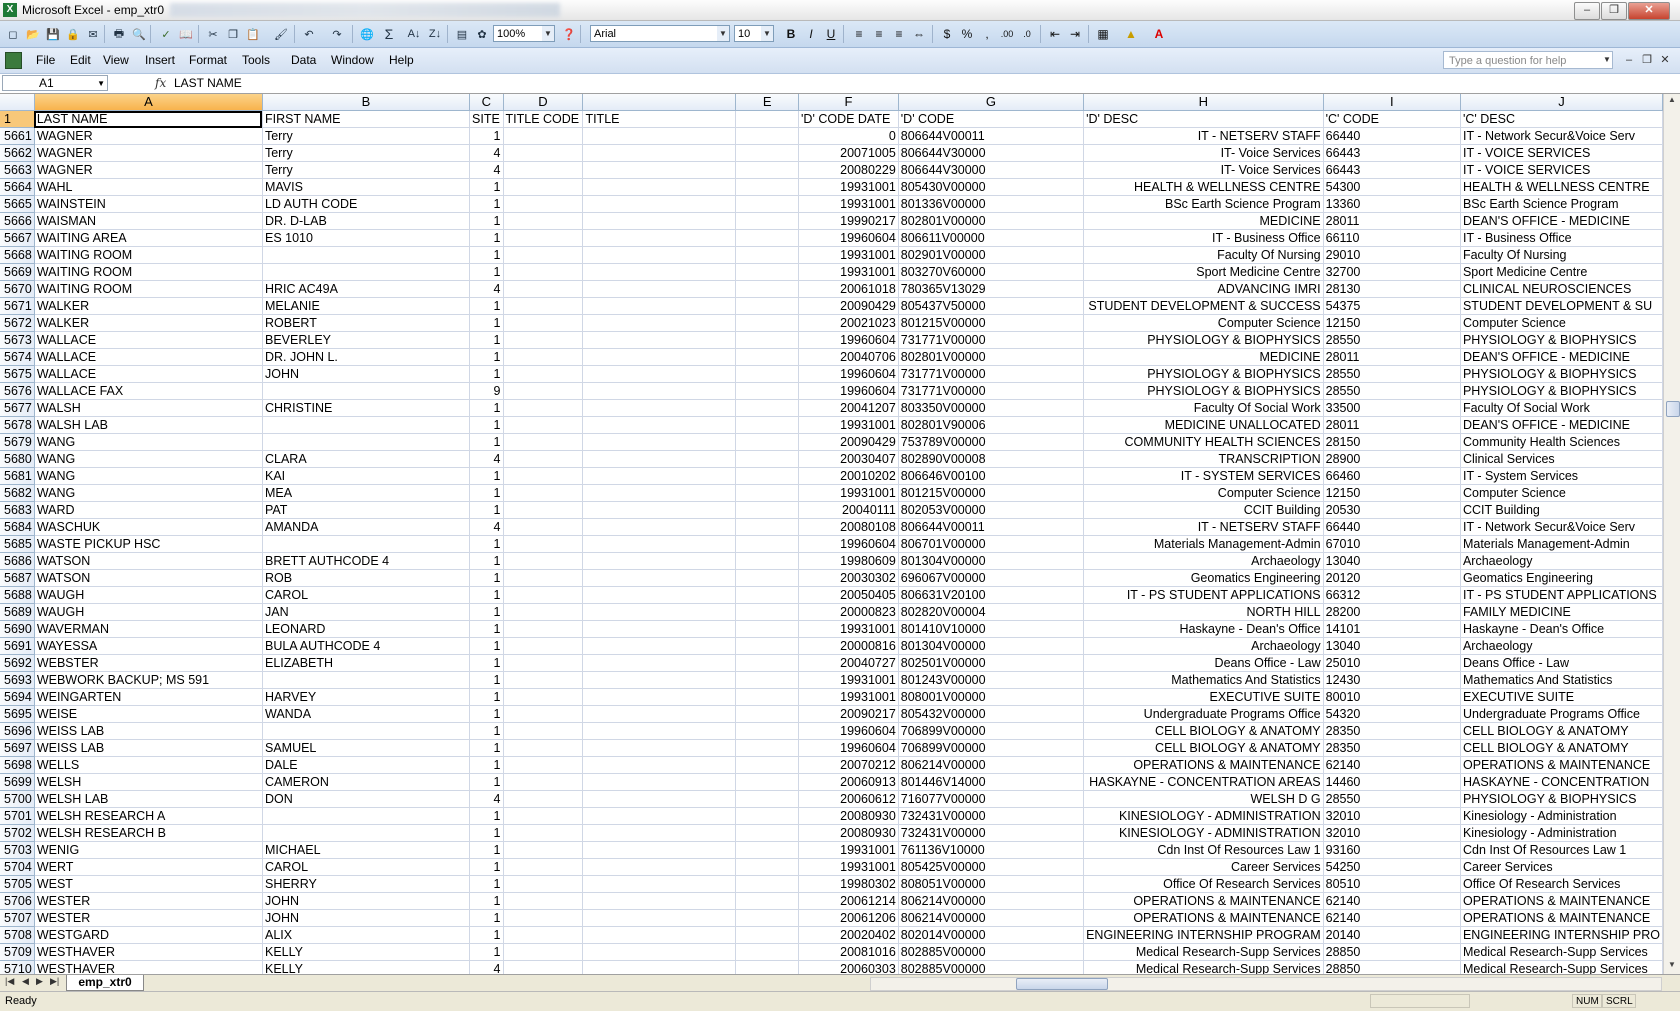  What do you see at coordinates (1392, 561) in the screenshot?
I see `cell: 13040` at bounding box center [1392, 561].